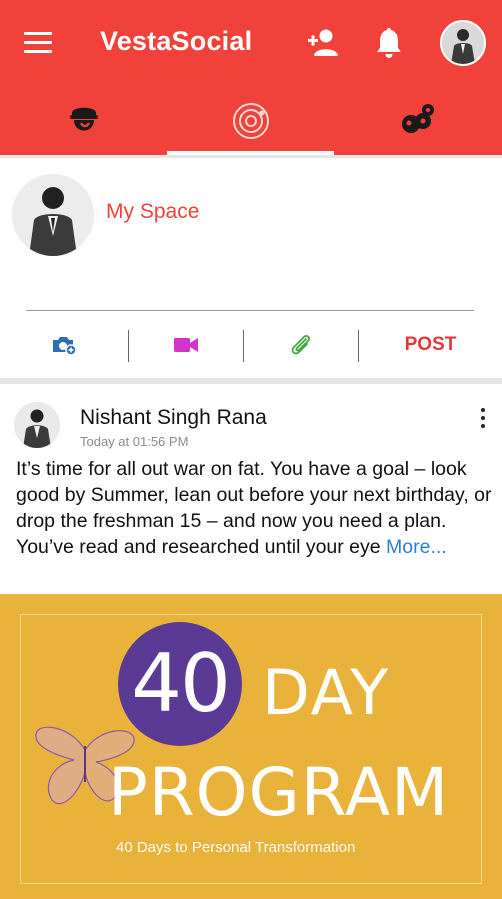 Image resolution: width=502 pixels, height=899 pixels. I want to click on user-helmet-icon, so click(83, 118).